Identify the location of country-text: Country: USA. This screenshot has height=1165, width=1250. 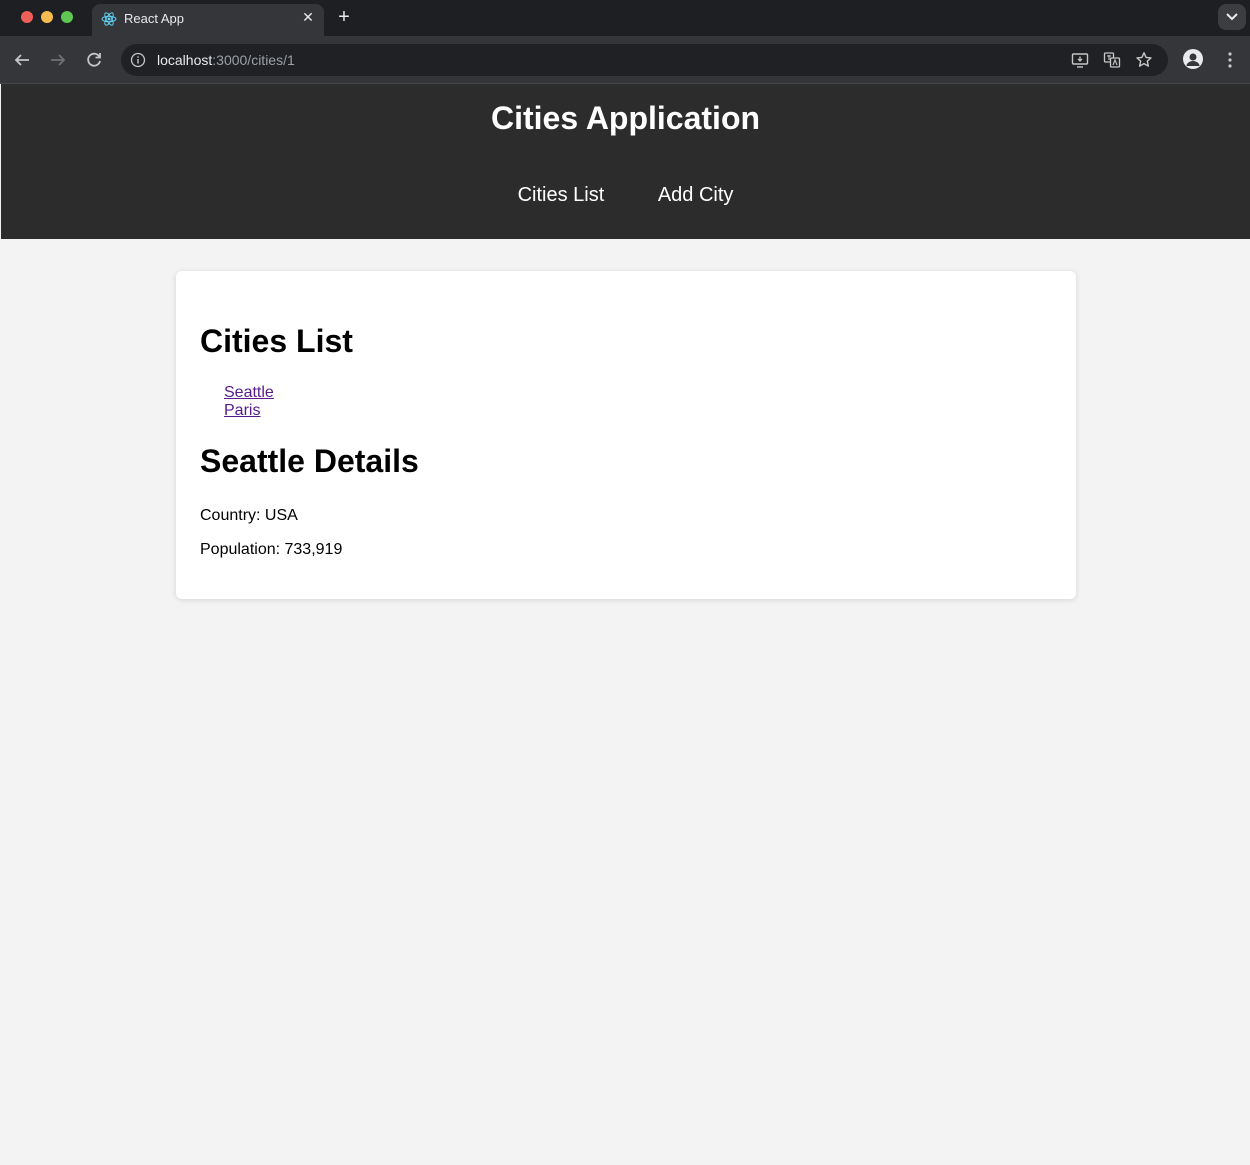
(249, 515).